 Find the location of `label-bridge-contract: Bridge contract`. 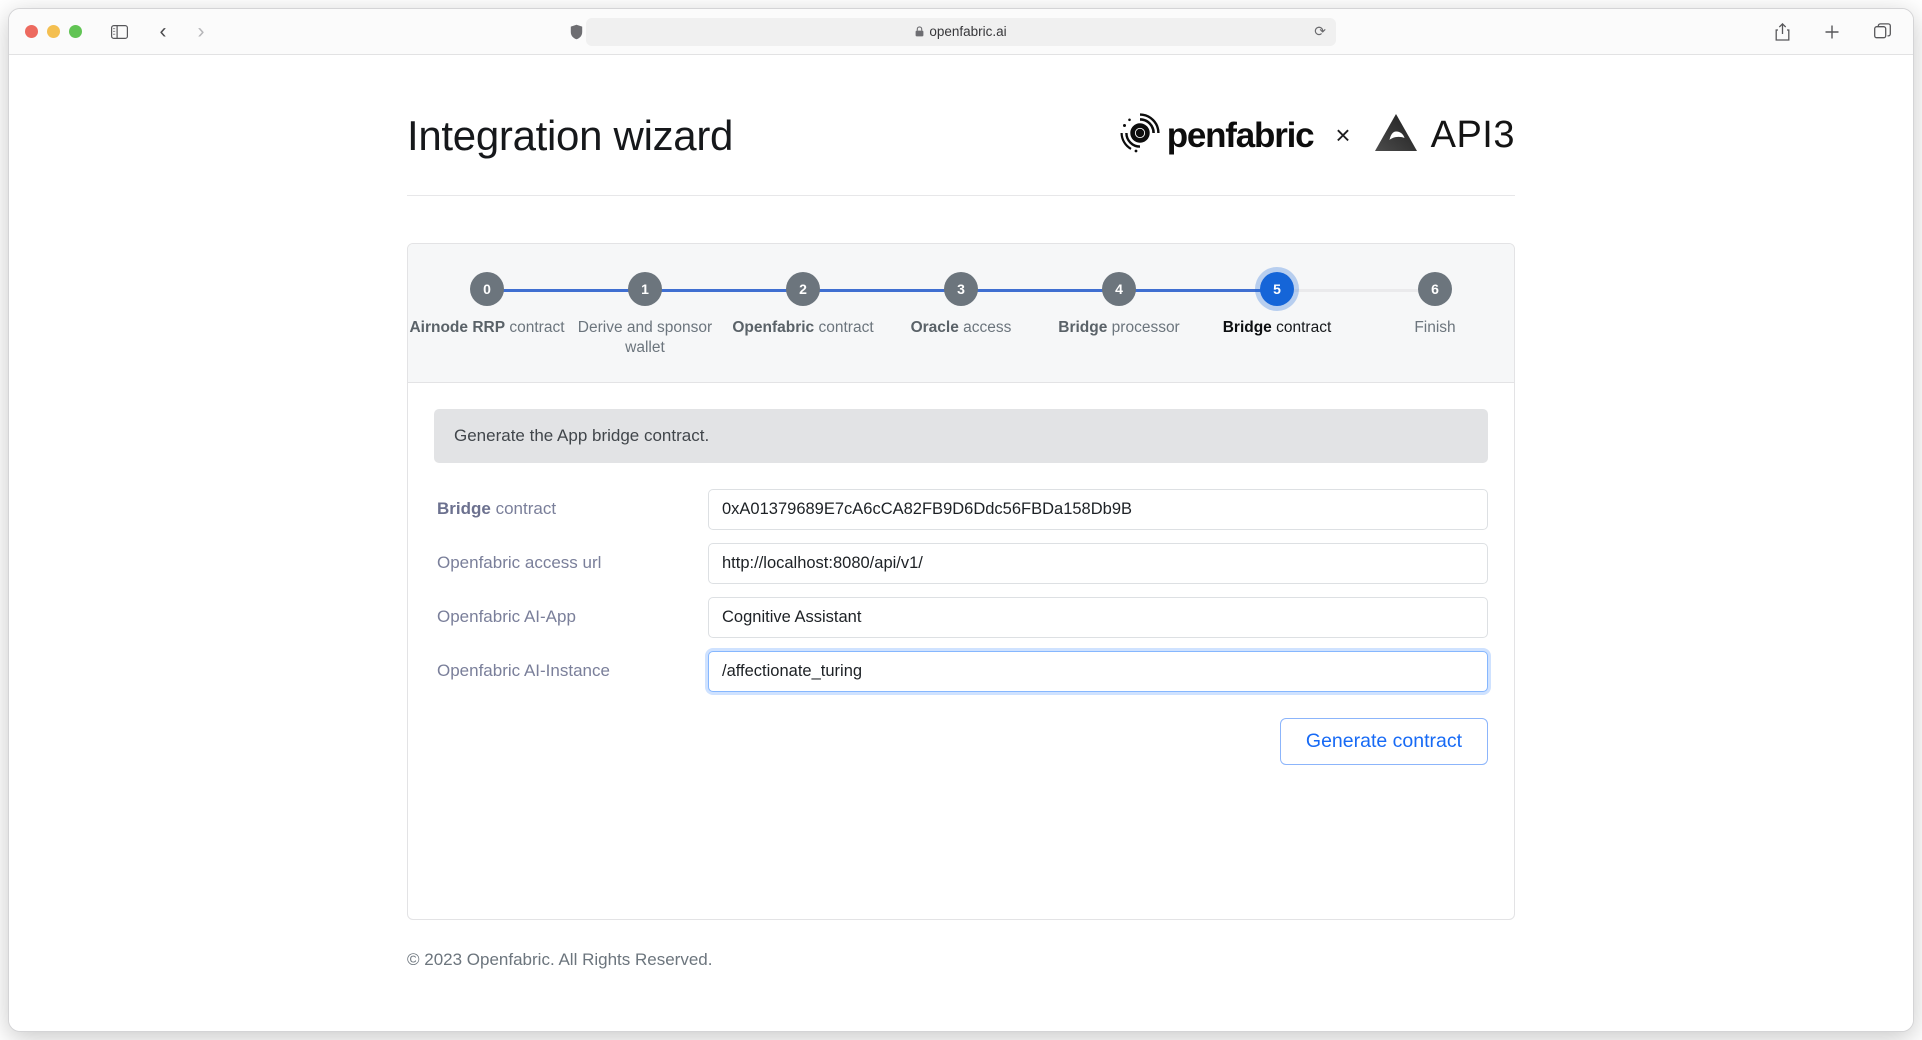

label-bridge-contract: Bridge contract is located at coordinates (571, 509).